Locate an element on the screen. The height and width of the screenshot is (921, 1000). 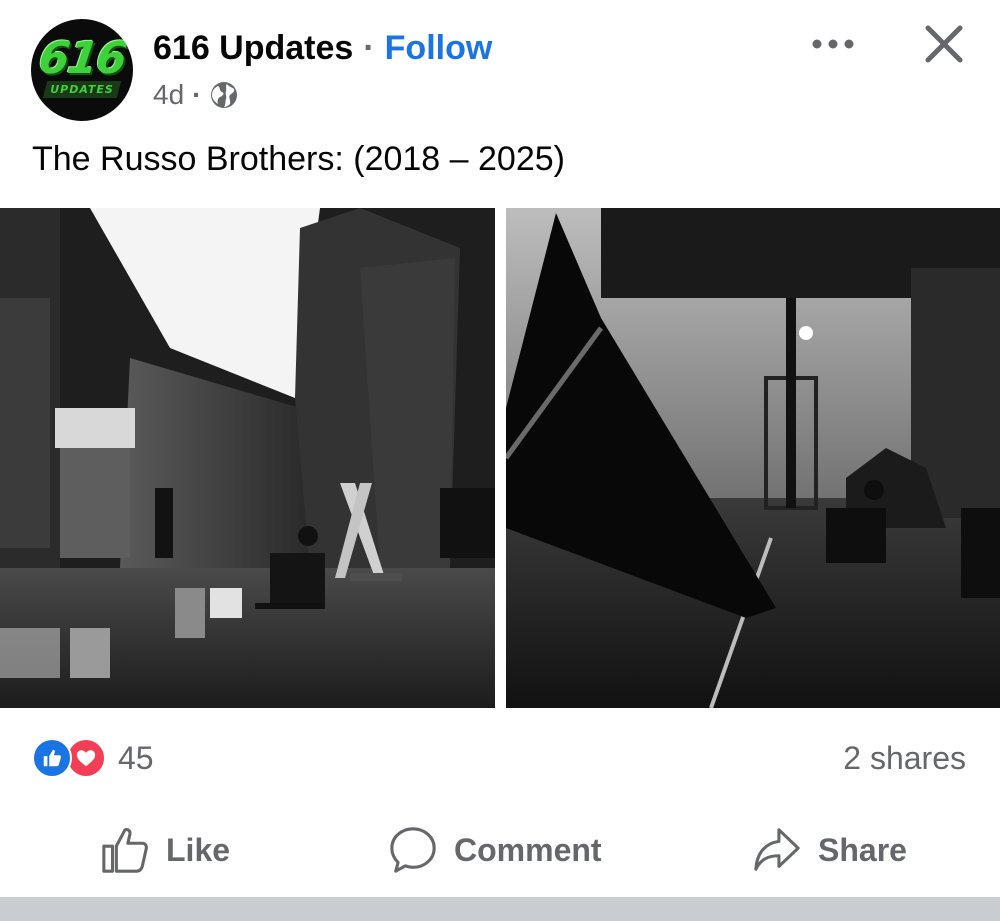
post-stats: 45 2 shares is located at coordinates (500, 758).